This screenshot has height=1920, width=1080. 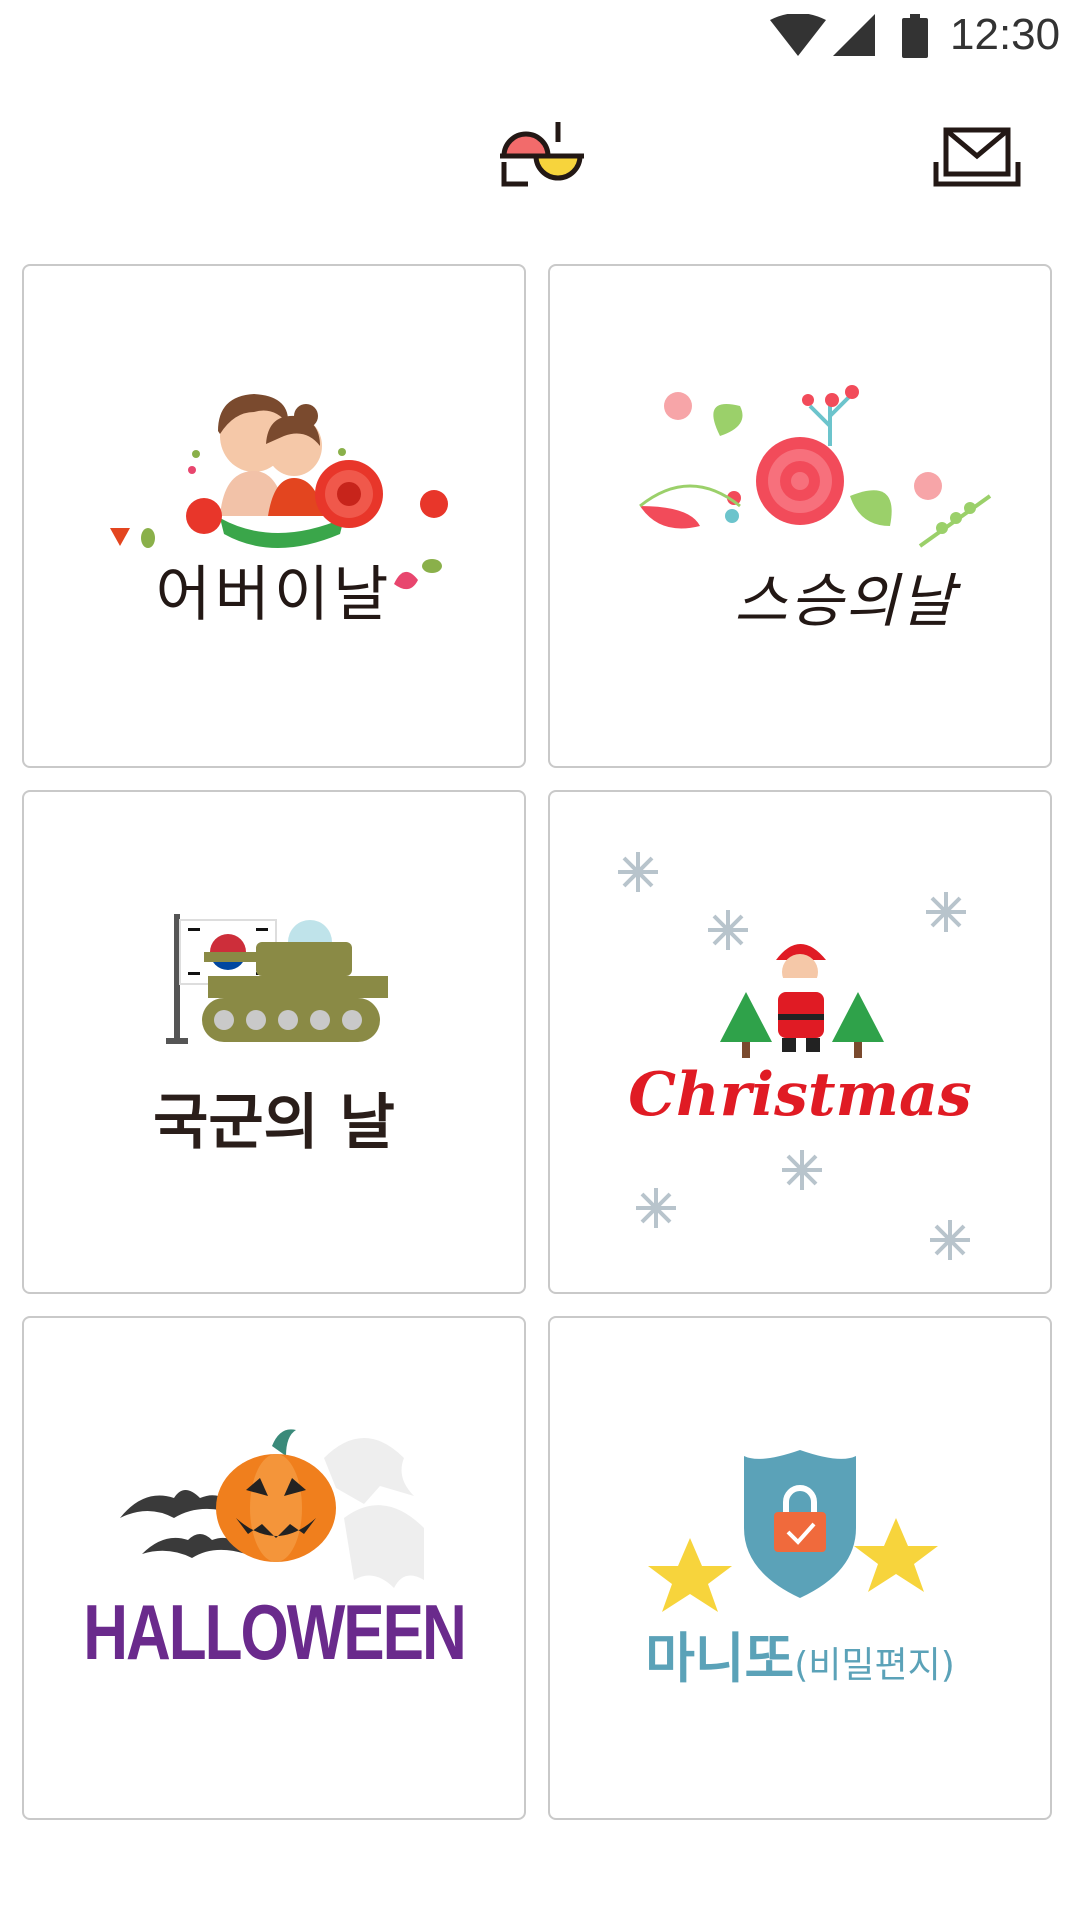 I want to click on santa-illustration, so click(x=794, y=1056).